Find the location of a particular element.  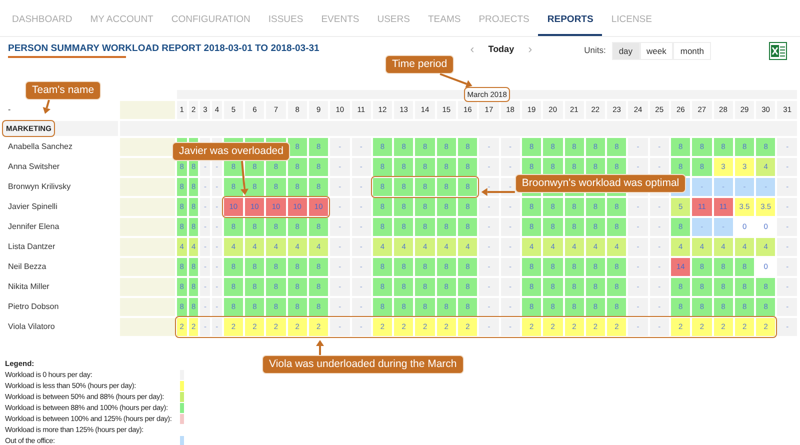

previous-button: ‹ is located at coordinates (472, 49).